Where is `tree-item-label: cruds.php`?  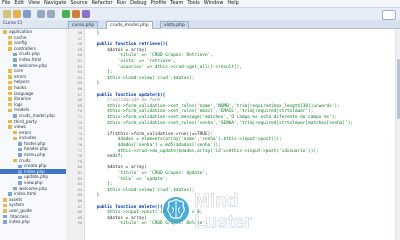
tree-item-label: cruds.php is located at coordinates (29, 54).